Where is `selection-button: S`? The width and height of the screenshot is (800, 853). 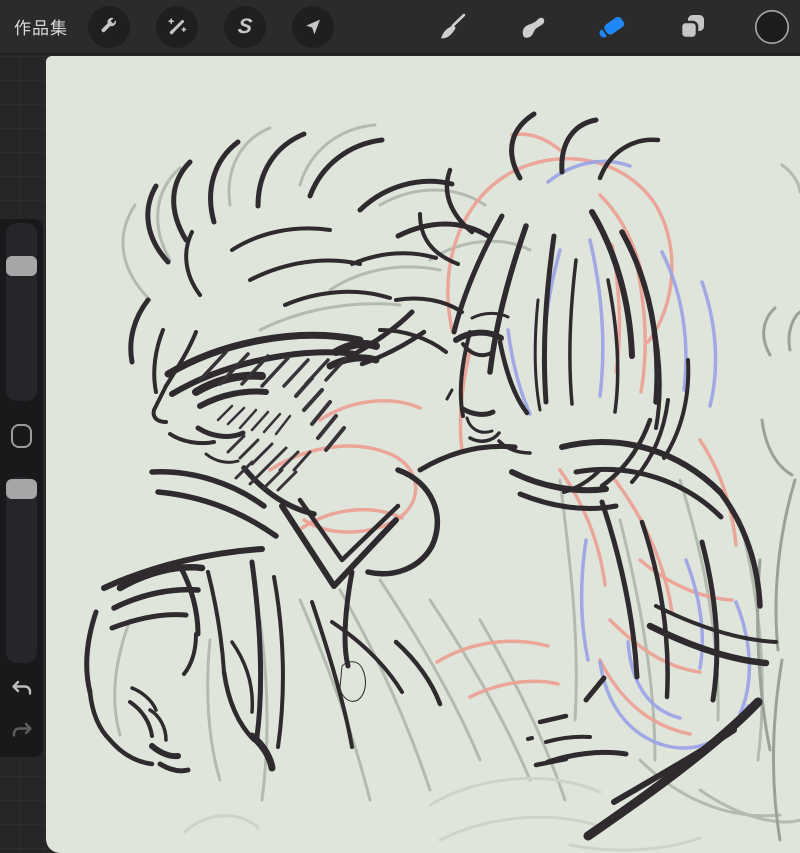 selection-button: S is located at coordinates (245, 26).